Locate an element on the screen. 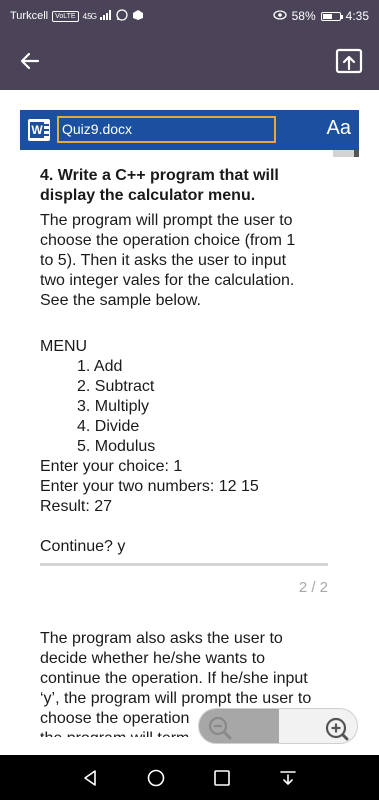 This screenshot has height=800, width=379. battery-icon is located at coordinates (331, 16).